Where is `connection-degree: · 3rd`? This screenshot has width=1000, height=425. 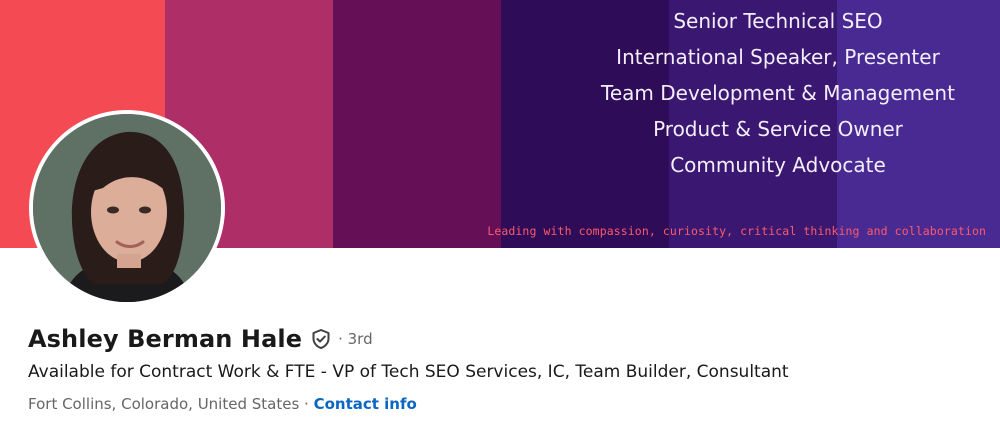 connection-degree: · 3rd is located at coordinates (355, 339).